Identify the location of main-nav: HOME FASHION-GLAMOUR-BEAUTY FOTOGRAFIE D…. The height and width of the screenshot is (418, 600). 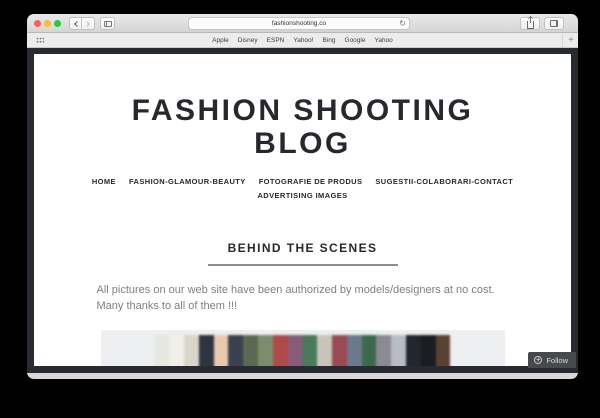
(302, 188).